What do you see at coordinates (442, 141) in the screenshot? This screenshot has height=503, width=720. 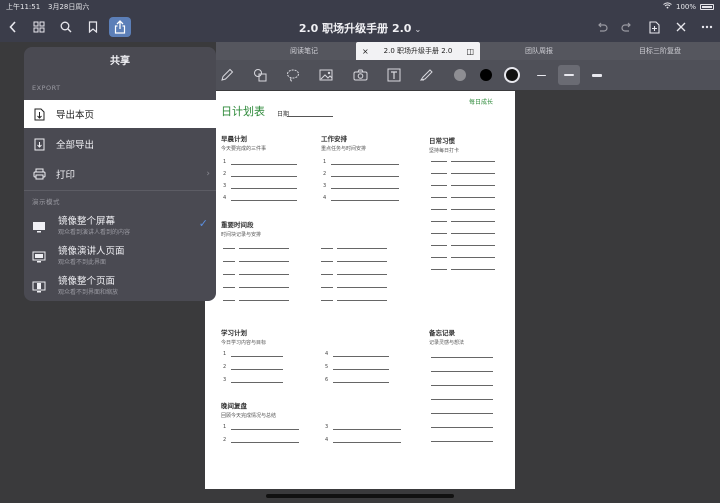 I see `section-title: 日常习惯` at bounding box center [442, 141].